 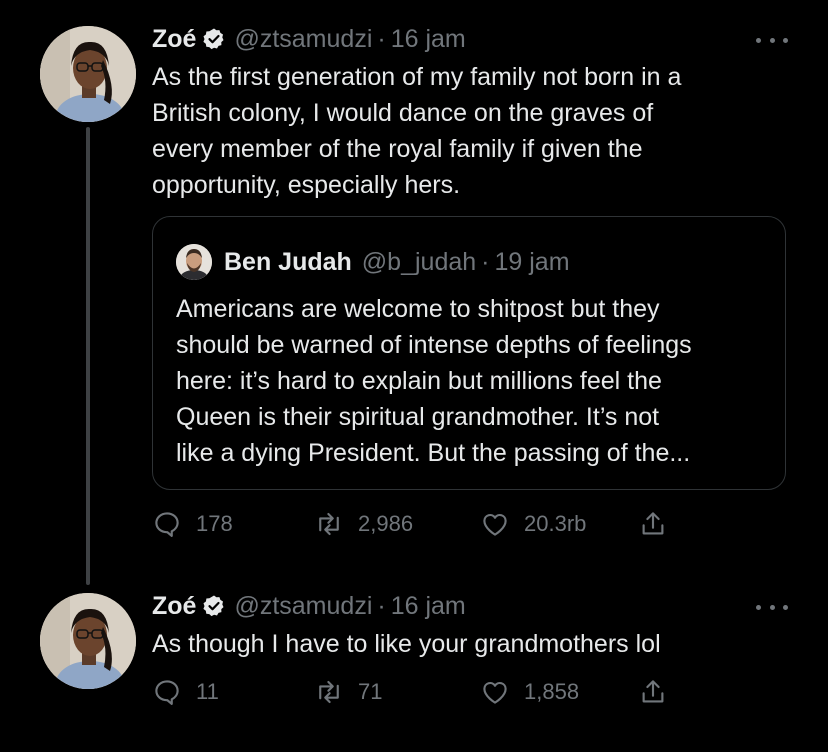 What do you see at coordinates (386, 523) in the screenshot?
I see `retweet-count: 2,986` at bounding box center [386, 523].